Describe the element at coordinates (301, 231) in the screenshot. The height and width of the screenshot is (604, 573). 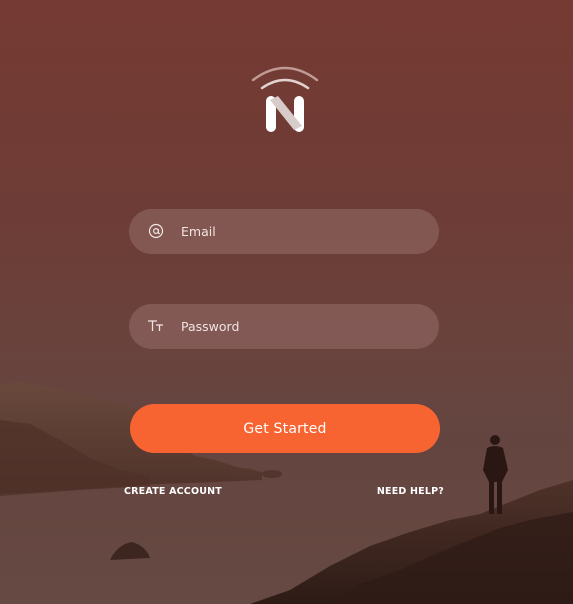
I see `email-input` at that location.